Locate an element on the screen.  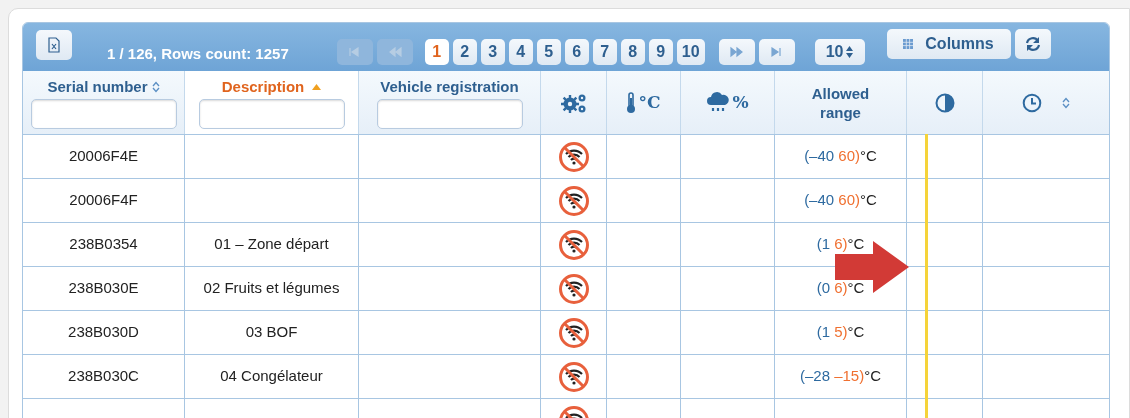
page-button: 9 is located at coordinates (660, 52).